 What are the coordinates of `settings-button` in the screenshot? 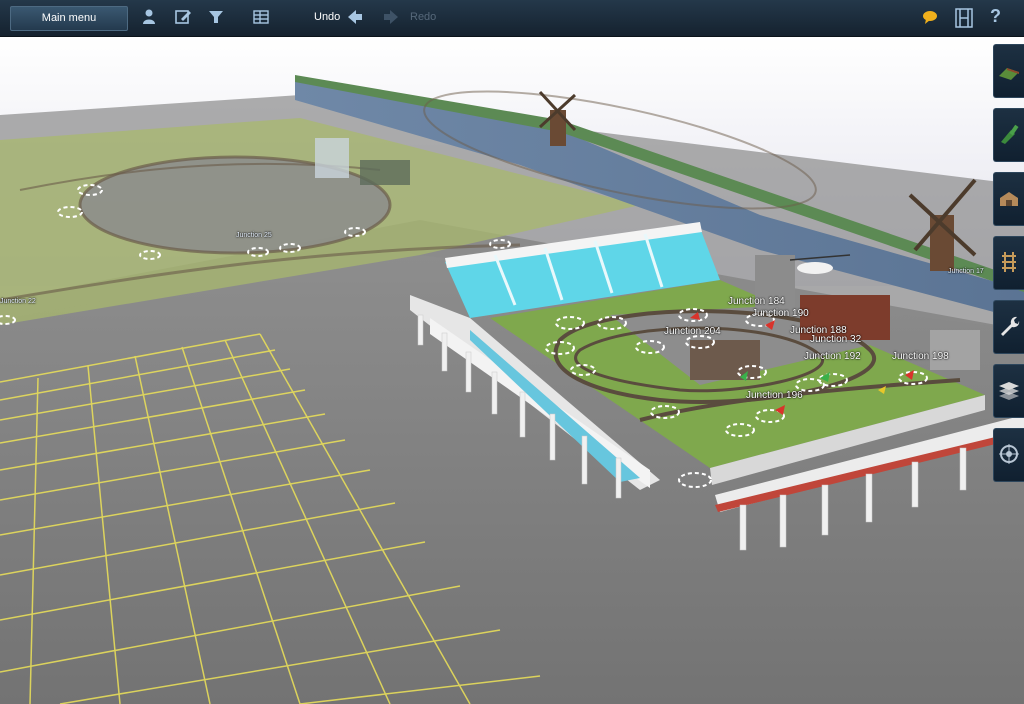 It's located at (1008, 455).